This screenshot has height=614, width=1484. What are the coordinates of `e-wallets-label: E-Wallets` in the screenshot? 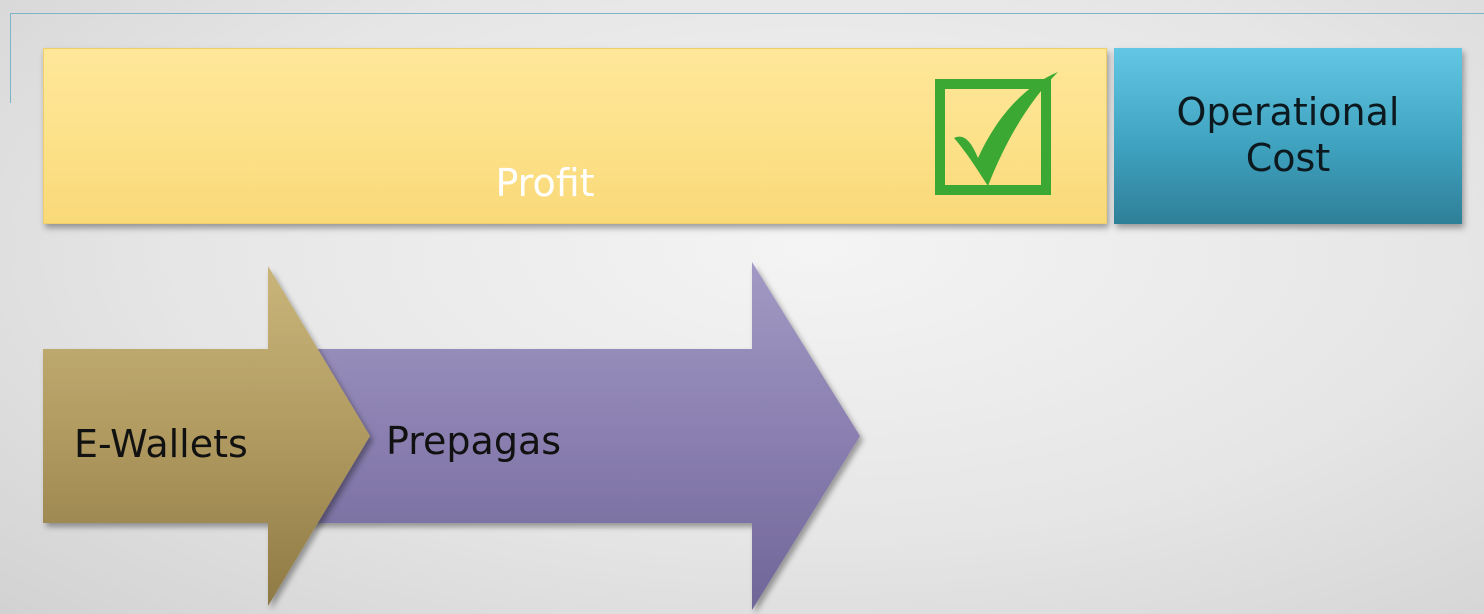 It's located at (161, 444).